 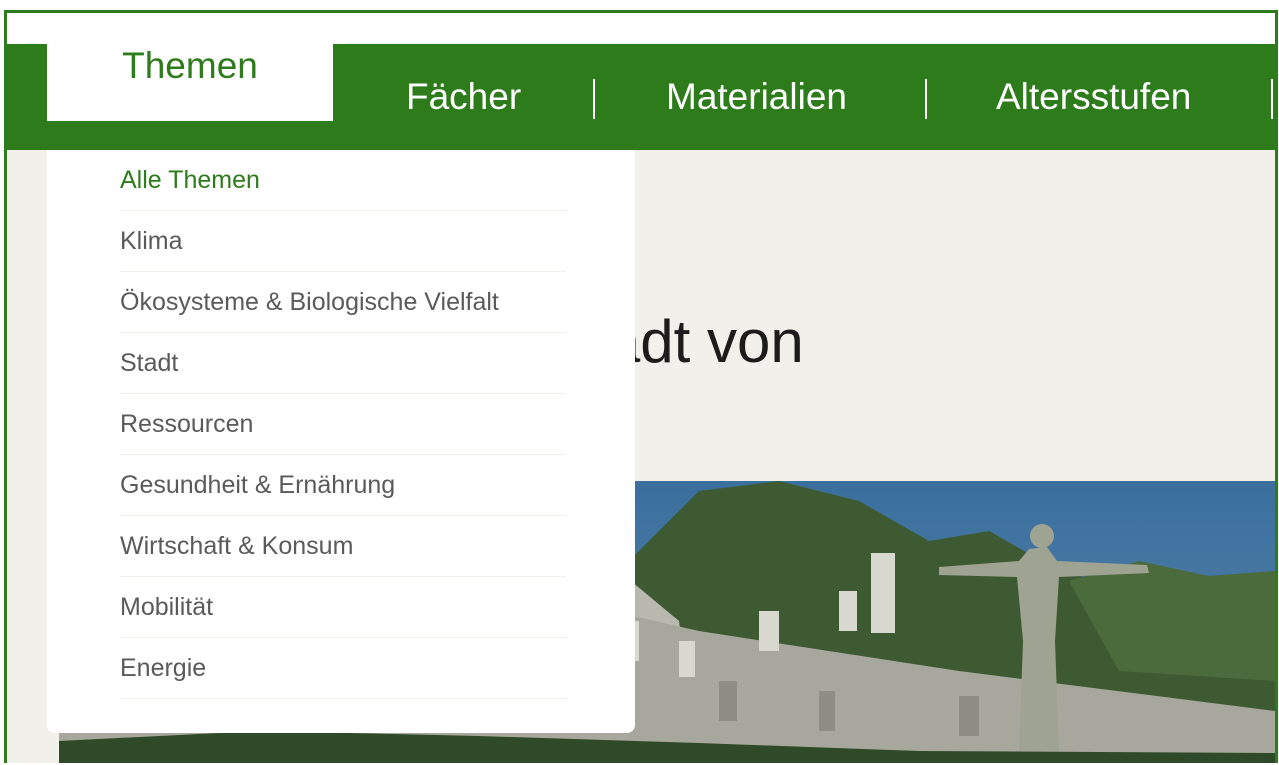 I want to click on menu-item-oekosysteme: Ökosysteme & Biologische Vielfalt, so click(x=343, y=302).